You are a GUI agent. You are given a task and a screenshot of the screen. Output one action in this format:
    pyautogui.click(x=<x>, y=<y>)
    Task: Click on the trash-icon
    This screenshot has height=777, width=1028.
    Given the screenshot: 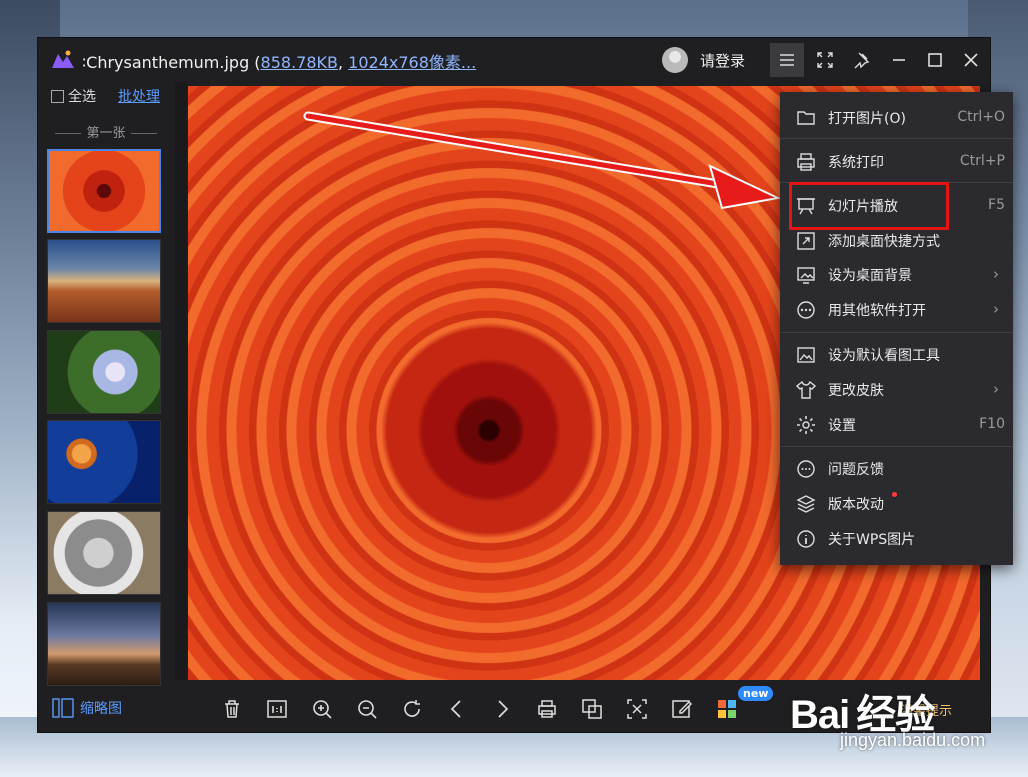 What is the action you would take?
    pyautogui.click(x=232, y=709)
    